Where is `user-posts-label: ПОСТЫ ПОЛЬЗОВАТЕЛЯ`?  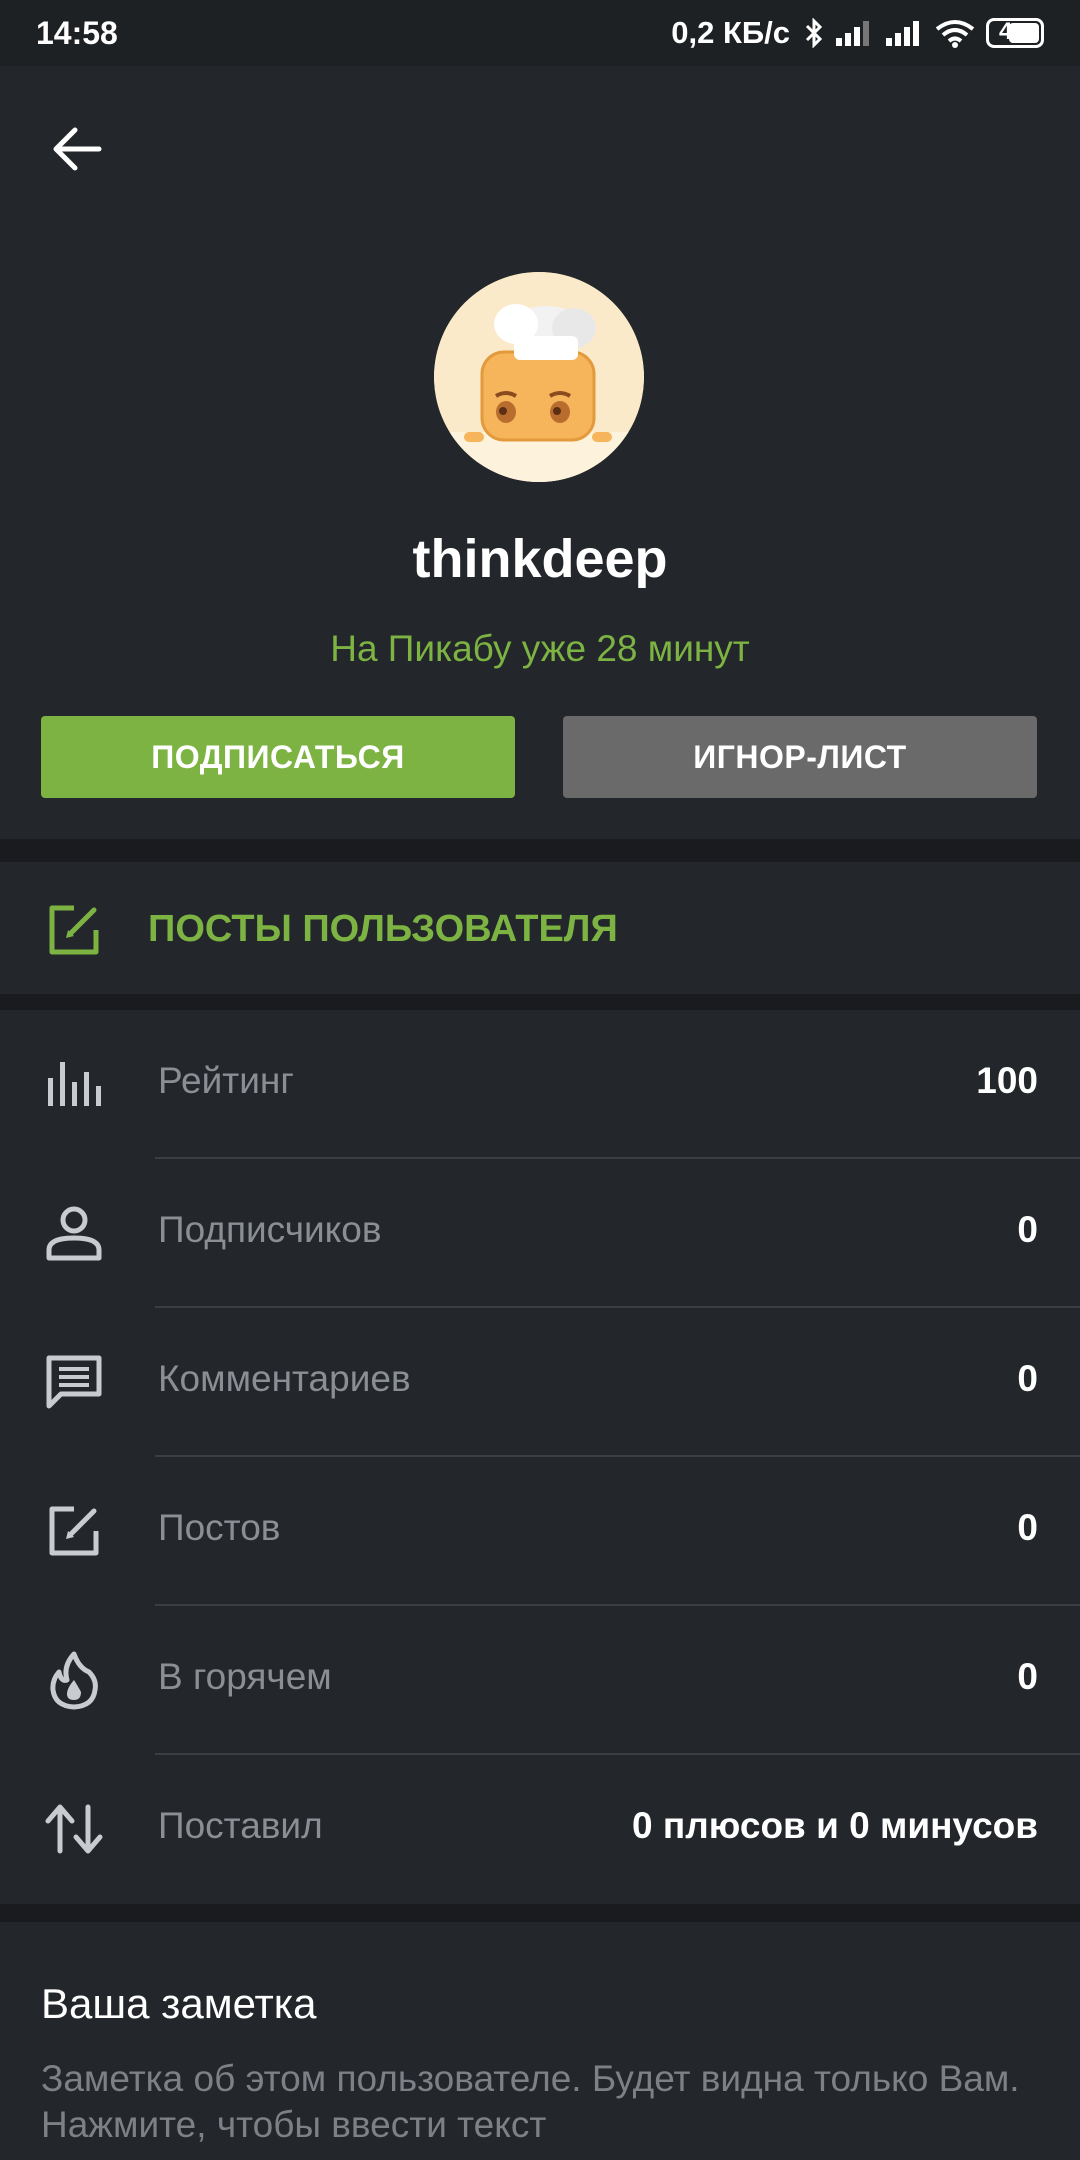 user-posts-label: ПОСТЫ ПОЛЬЗОВАТЕЛЯ is located at coordinates (383, 929).